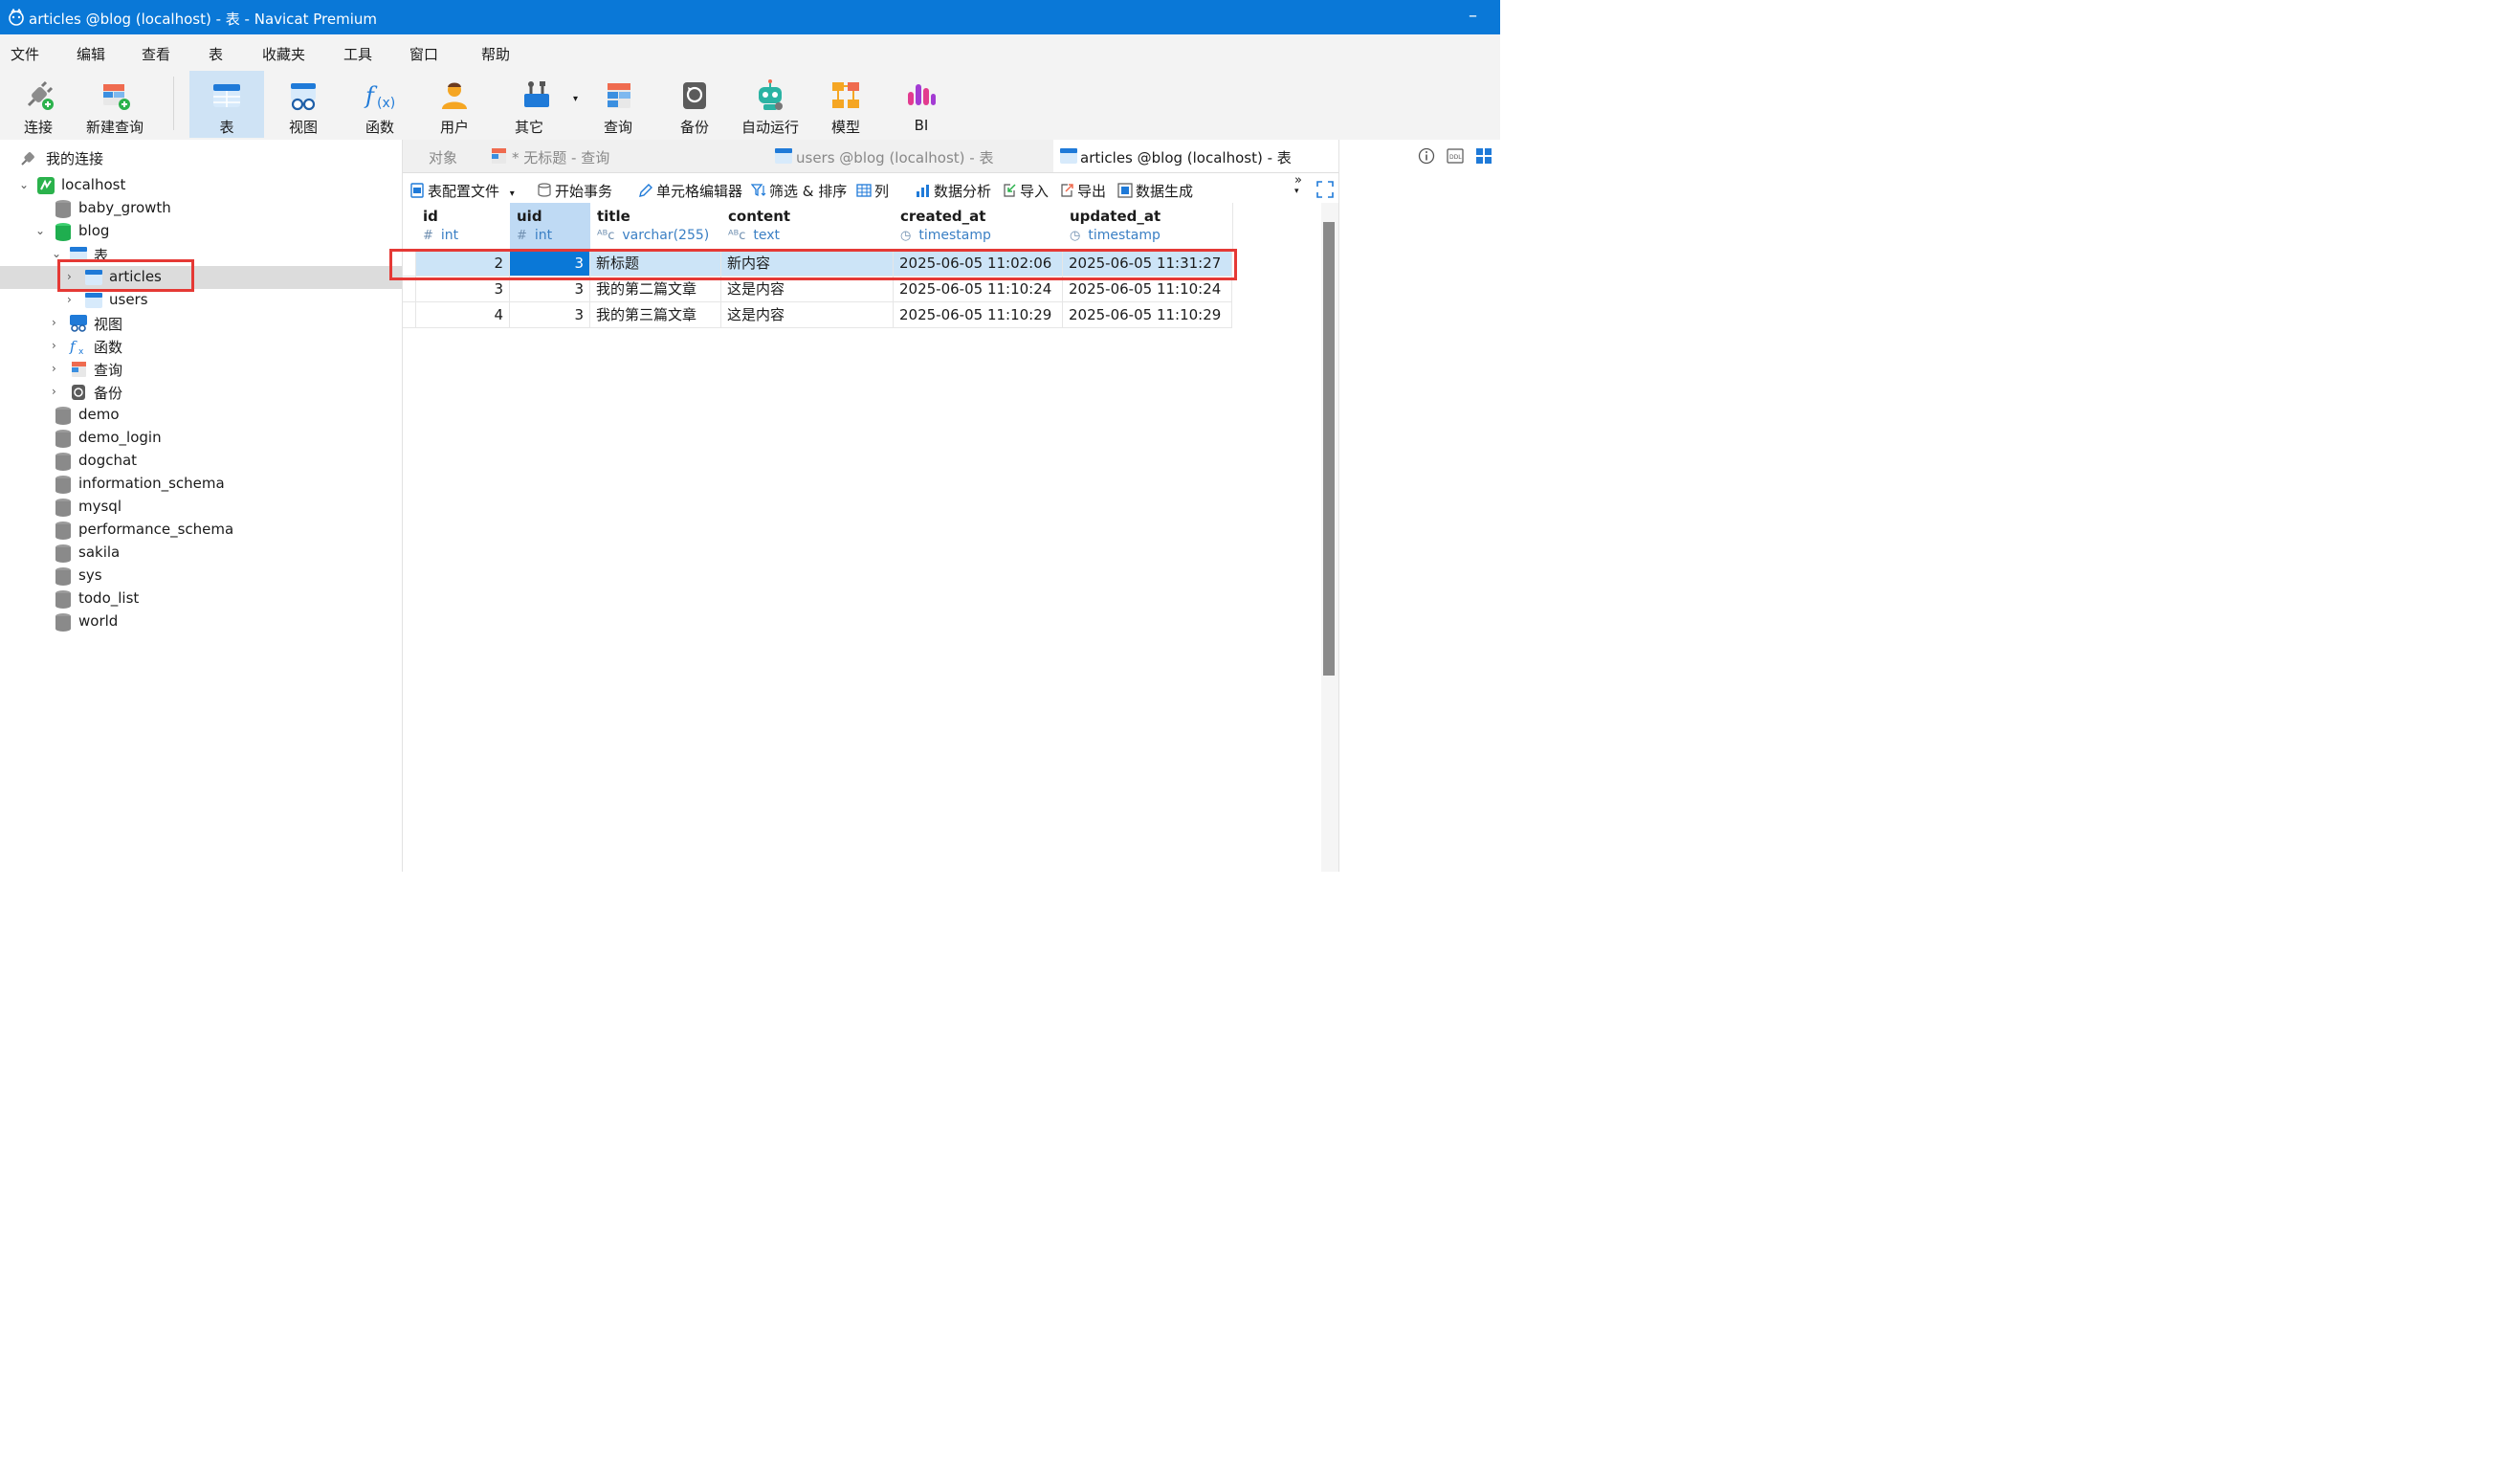 The width and height of the screenshot is (2520, 1464). Describe the element at coordinates (618, 105) in the screenshot. I see `query-button: 查询` at that location.